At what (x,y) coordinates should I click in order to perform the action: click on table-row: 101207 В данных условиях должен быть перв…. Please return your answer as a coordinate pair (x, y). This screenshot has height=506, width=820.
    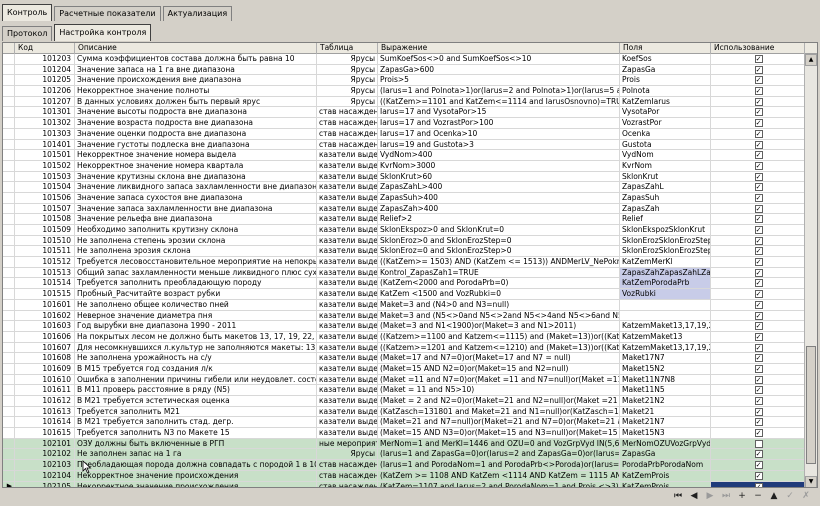
    Looking at the image, I should click on (404, 102).